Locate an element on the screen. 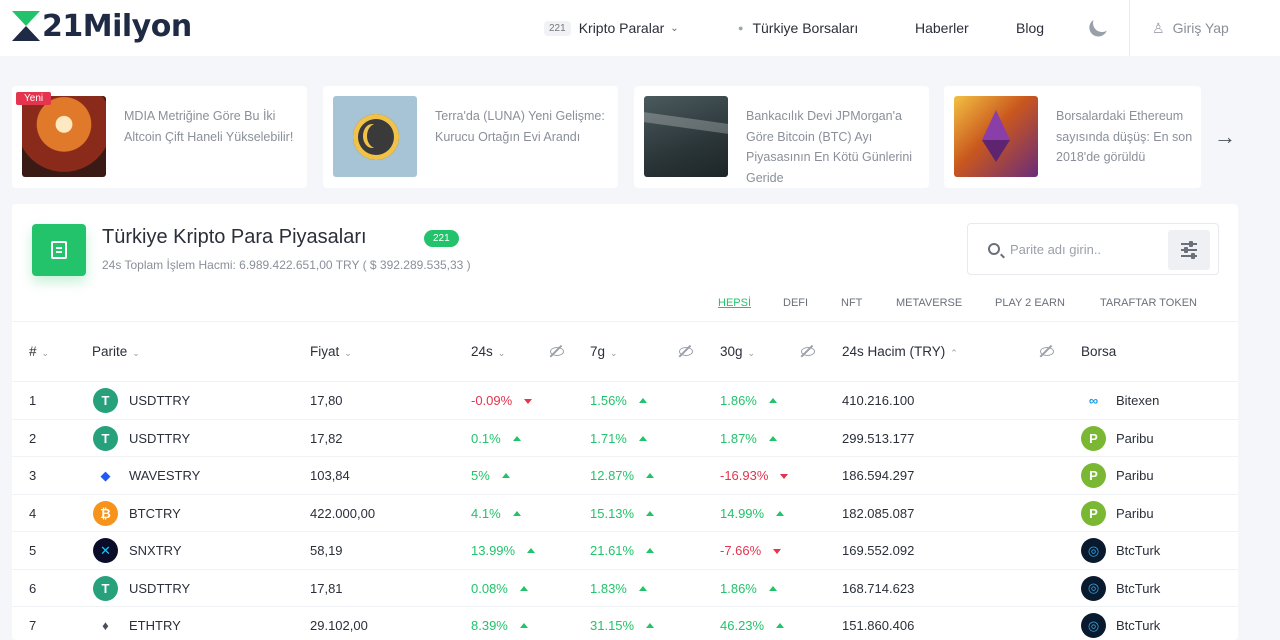  price-cell: 17,80 is located at coordinates (326, 400).